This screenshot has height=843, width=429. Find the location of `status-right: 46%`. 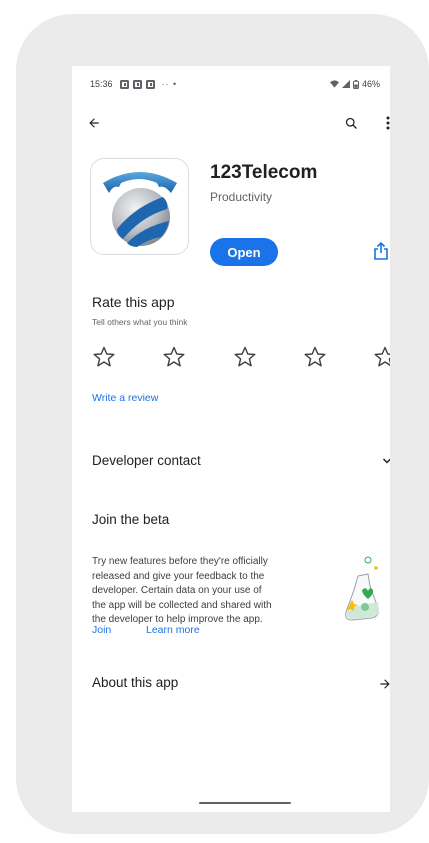

status-right: 46% is located at coordinates (354, 84).